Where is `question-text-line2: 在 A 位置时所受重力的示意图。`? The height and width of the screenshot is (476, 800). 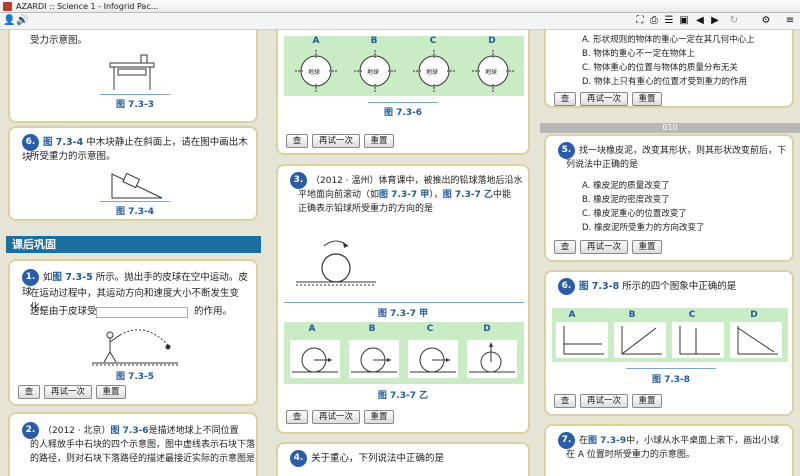
question-text-line2: 在 A 位置时所受重力的示意图。 is located at coordinates (630, 455).